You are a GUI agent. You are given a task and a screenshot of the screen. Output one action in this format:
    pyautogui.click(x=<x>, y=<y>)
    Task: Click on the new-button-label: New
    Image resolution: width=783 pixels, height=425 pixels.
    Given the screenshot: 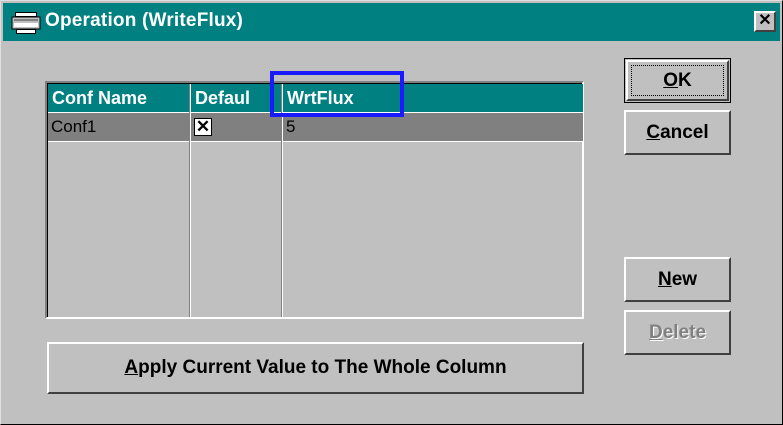 What is the action you would take?
    pyautogui.click(x=677, y=279)
    